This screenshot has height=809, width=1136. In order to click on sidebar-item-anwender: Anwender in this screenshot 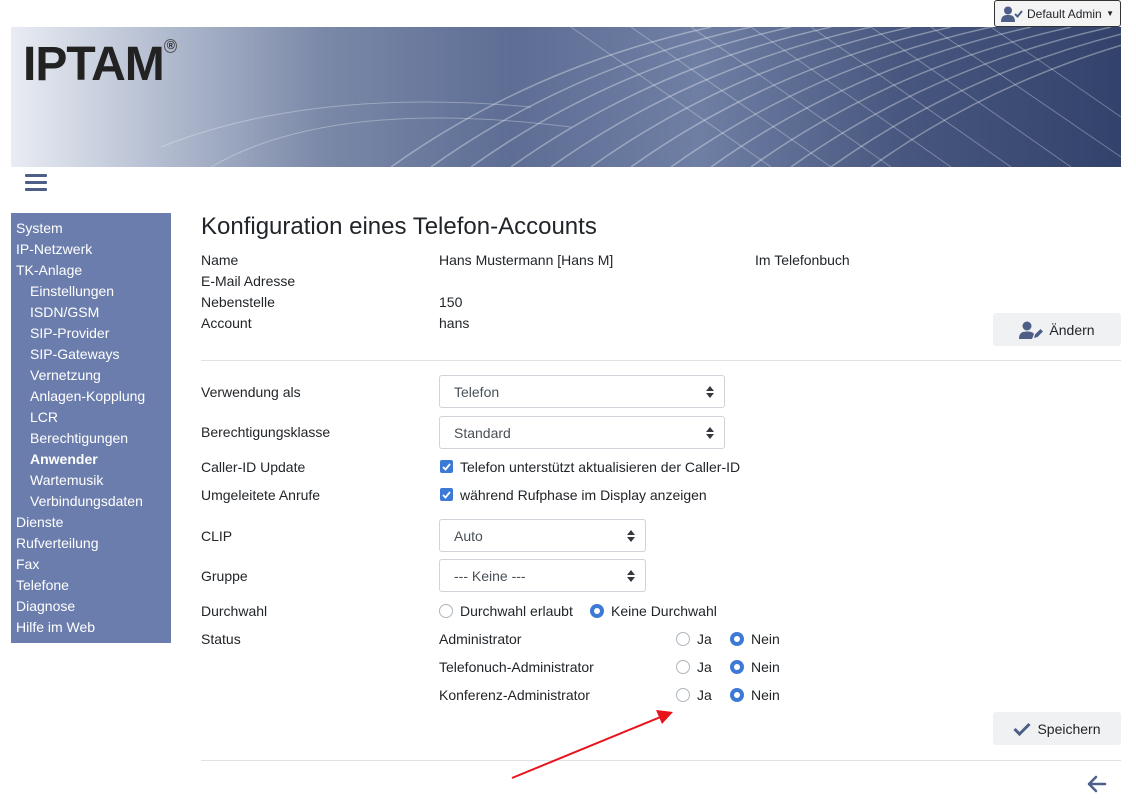, I will do `click(91, 459)`.